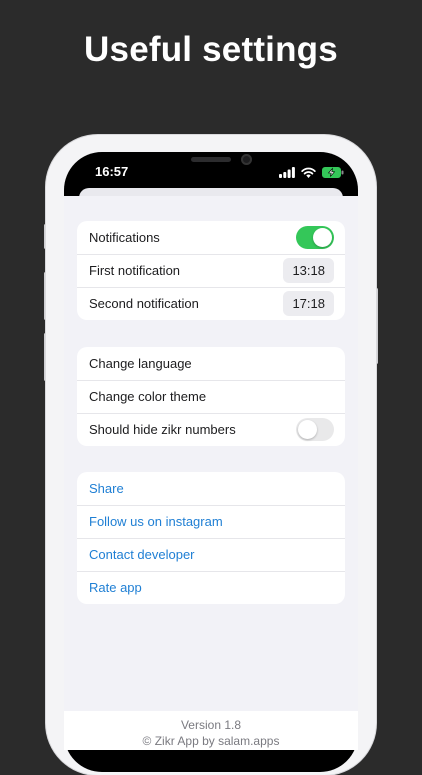 The image size is (422, 775). I want to click on status-time: 16:57, so click(112, 171).